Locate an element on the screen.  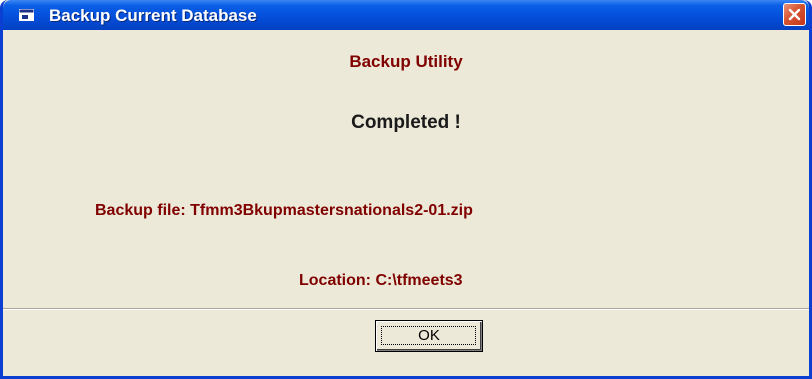
title-bar: Backup Current Database is located at coordinates (406, 15).